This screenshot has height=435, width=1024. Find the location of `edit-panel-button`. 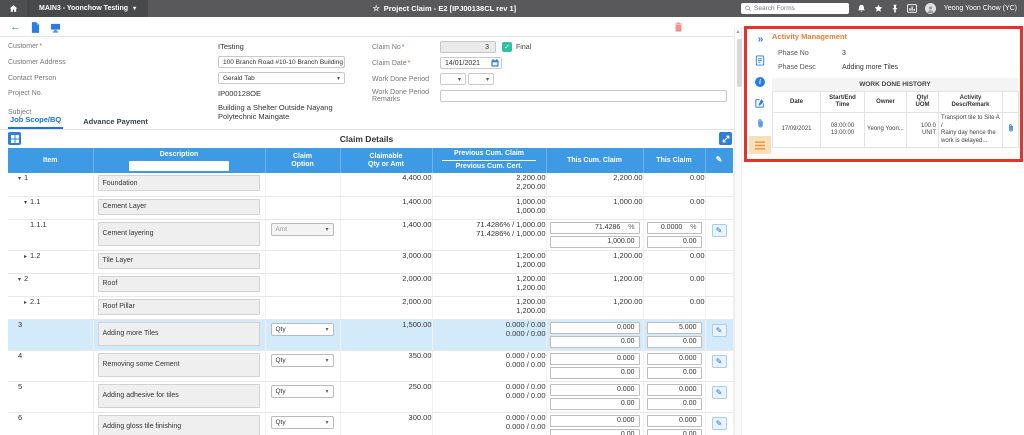

edit-panel-button is located at coordinates (760, 102).